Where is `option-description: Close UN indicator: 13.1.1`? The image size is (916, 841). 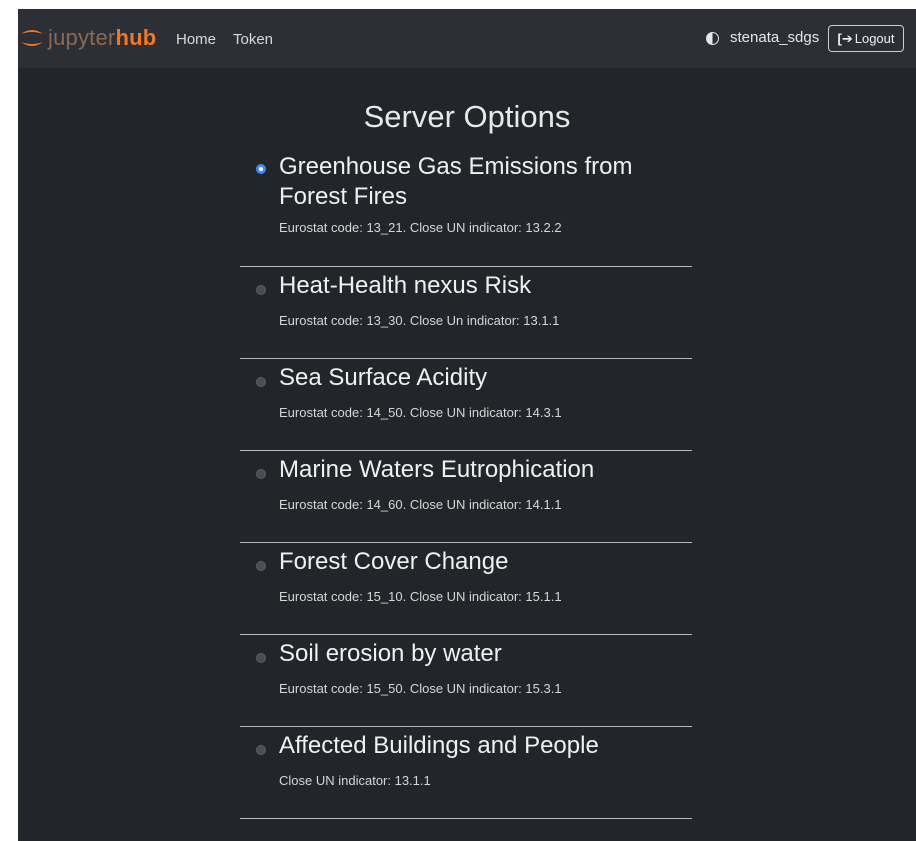
option-description: Close UN indicator: 13.1.1 is located at coordinates (355, 780).